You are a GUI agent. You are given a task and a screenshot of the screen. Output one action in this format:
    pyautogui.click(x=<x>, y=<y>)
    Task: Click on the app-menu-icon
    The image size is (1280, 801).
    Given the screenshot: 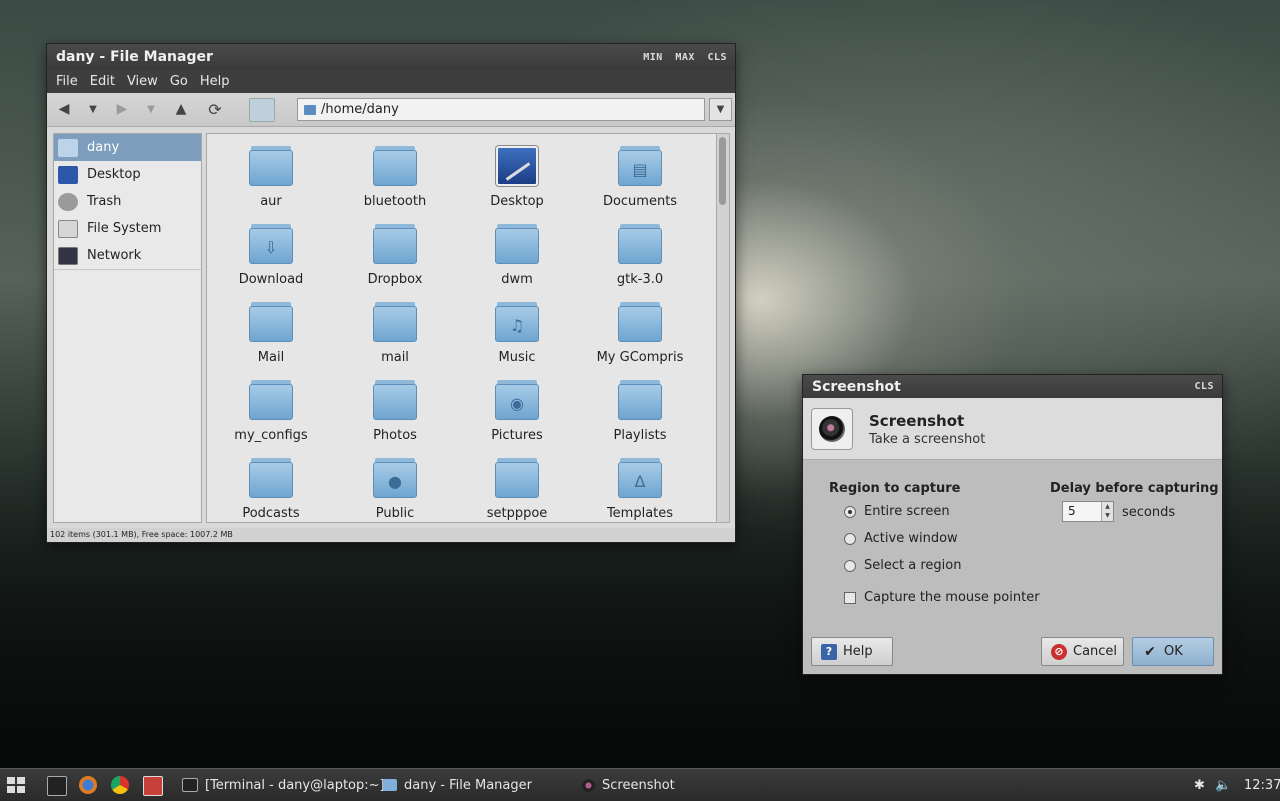 What is the action you would take?
    pyautogui.click(x=16, y=785)
    